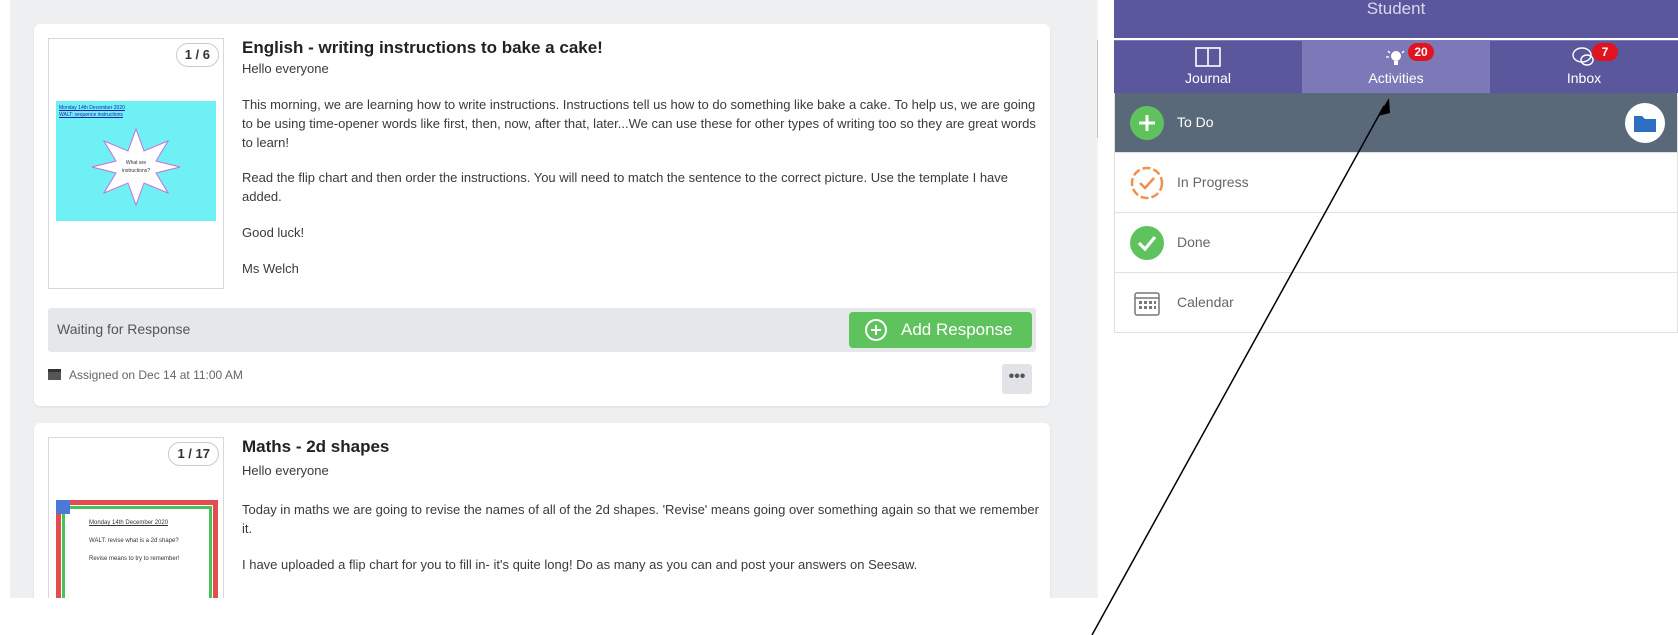 The width and height of the screenshot is (1678, 635). What do you see at coordinates (1396, 19) in the screenshot?
I see `user-role-label: Student` at bounding box center [1396, 19].